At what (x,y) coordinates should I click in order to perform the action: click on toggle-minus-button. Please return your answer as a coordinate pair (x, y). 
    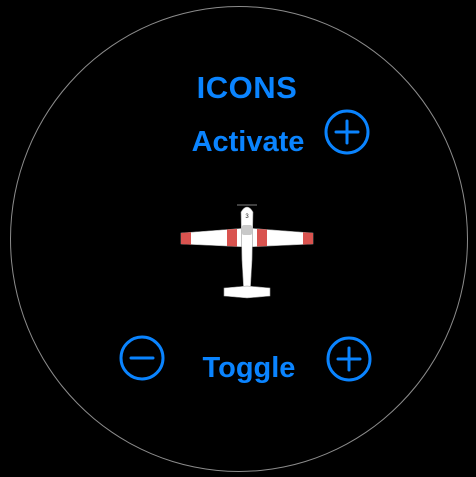
    Looking at the image, I should click on (142, 358).